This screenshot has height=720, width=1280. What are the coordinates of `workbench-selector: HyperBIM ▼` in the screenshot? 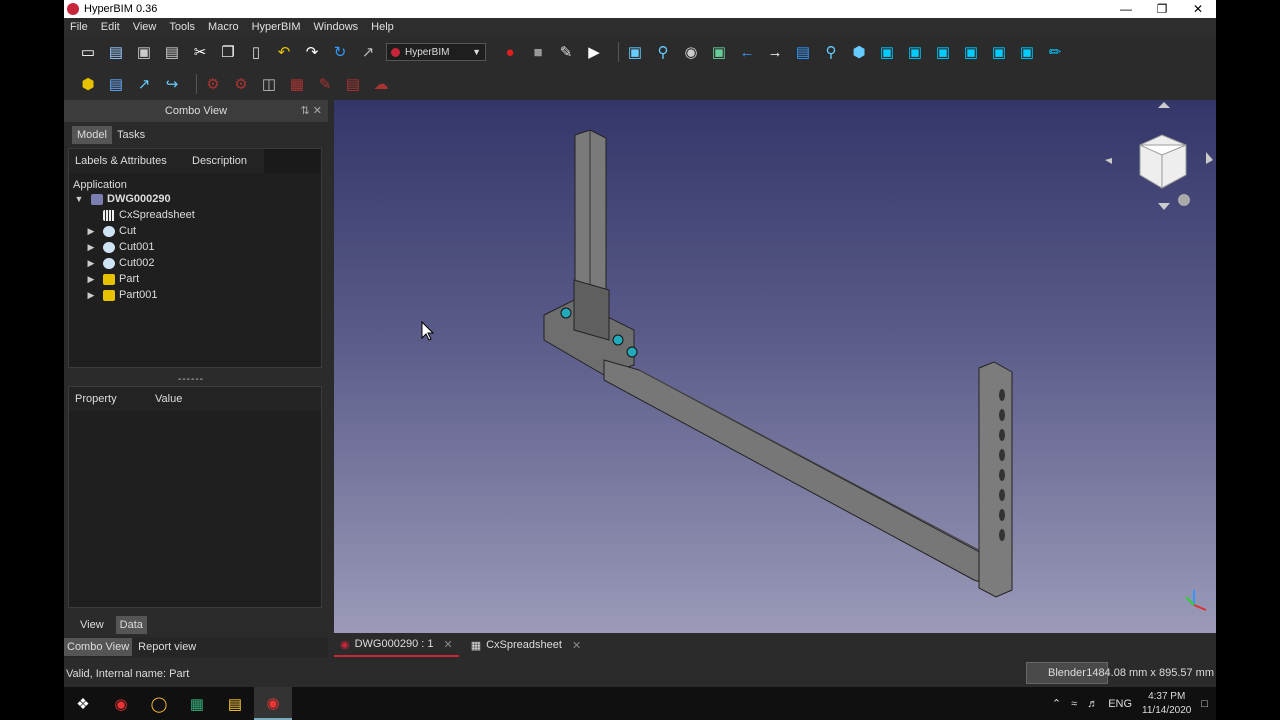 It's located at (436, 52).